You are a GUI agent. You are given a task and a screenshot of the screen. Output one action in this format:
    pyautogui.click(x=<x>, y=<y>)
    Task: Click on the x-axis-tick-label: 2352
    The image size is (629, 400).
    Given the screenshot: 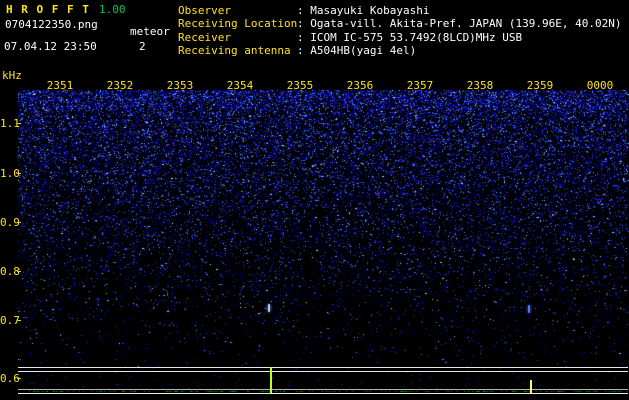 What is the action you would take?
    pyautogui.click(x=120, y=85)
    